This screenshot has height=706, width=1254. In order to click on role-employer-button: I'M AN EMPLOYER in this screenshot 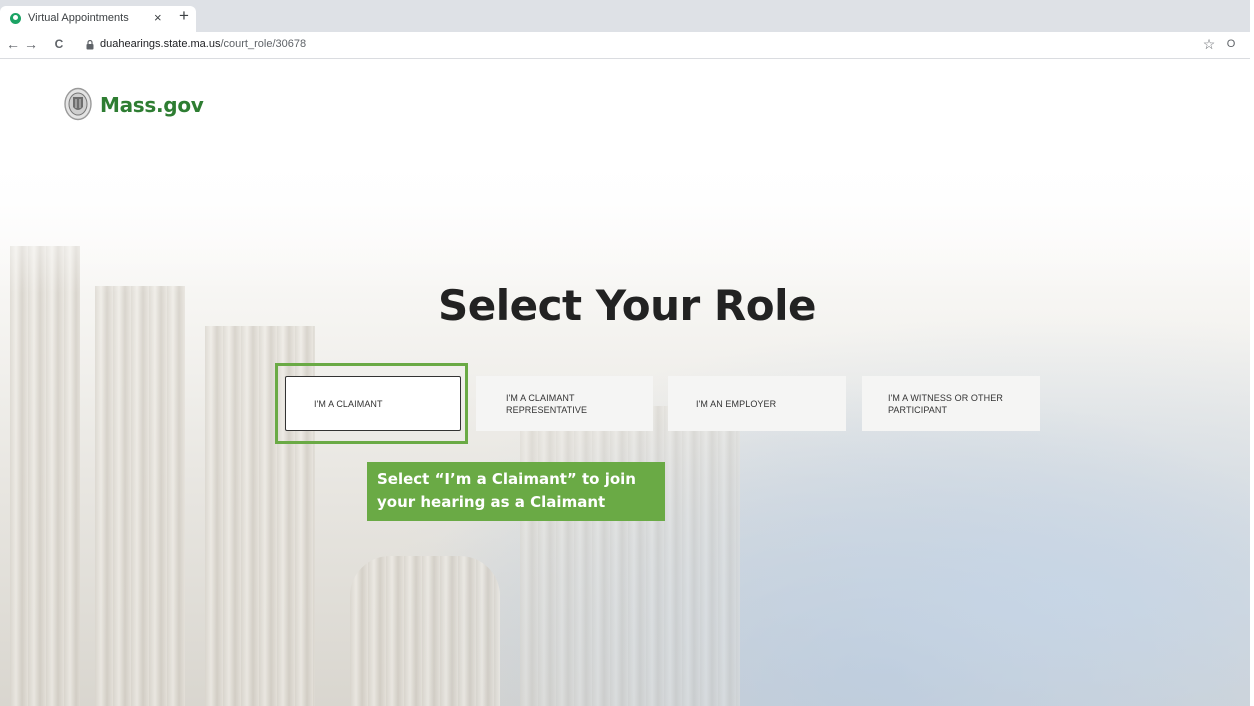, I will do `click(757, 403)`.